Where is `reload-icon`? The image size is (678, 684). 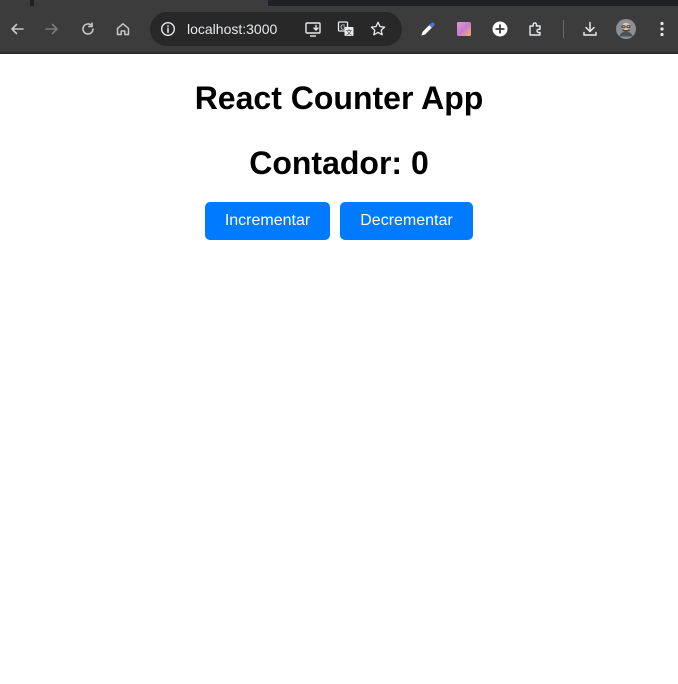
reload-icon is located at coordinates (88, 29).